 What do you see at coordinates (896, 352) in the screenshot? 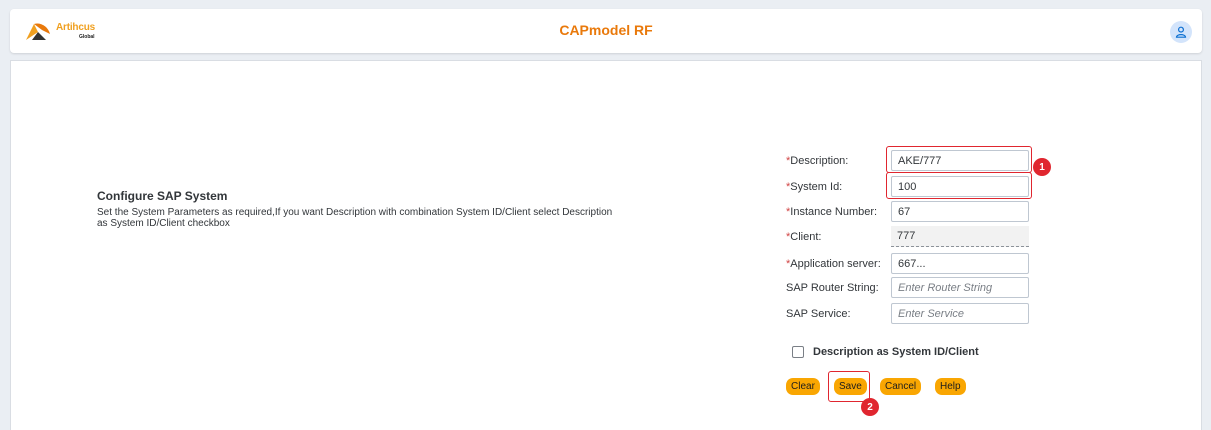
I see `description-as-system-id-label: Description as System ID/Client` at bounding box center [896, 352].